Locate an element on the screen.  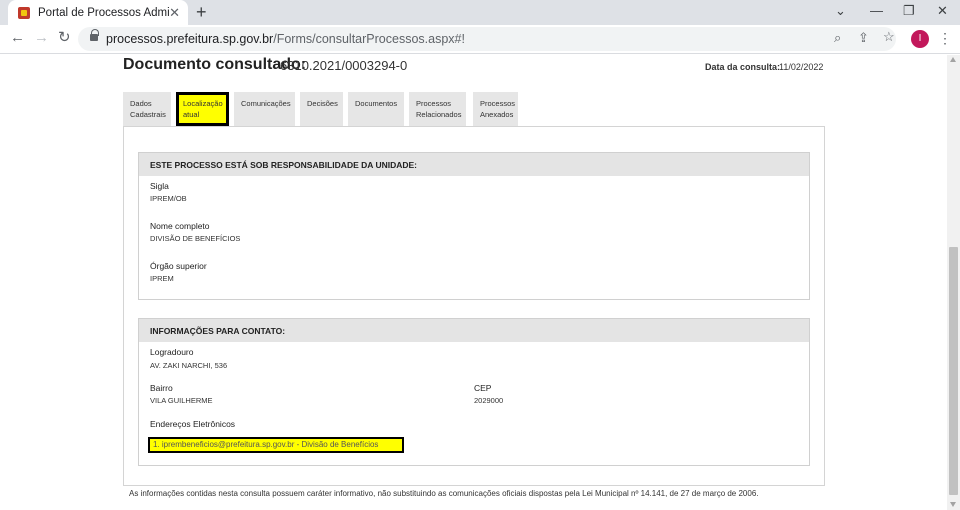
cep-value: 2029000 is located at coordinates (489, 400).